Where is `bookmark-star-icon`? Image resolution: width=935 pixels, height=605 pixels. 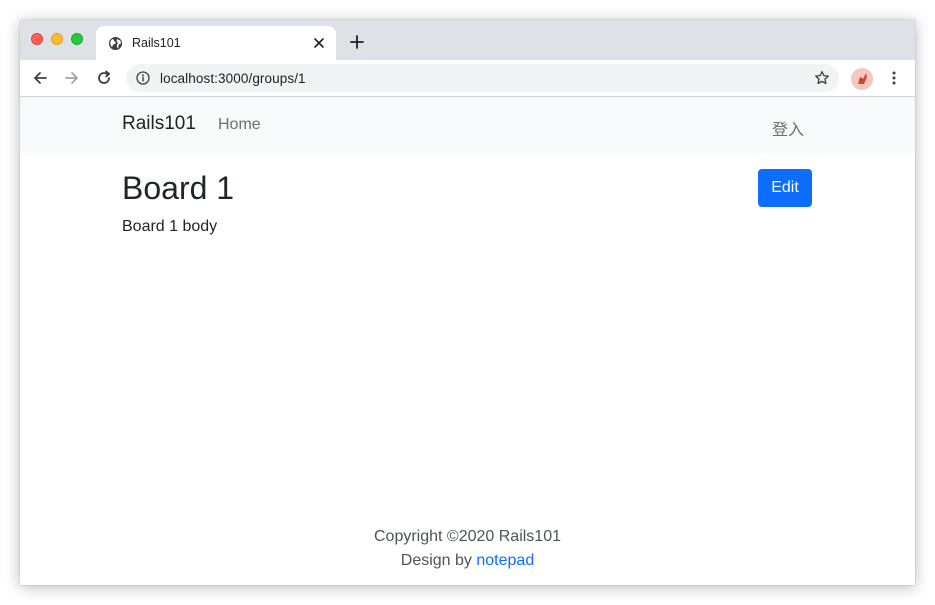 bookmark-star-icon is located at coordinates (822, 78).